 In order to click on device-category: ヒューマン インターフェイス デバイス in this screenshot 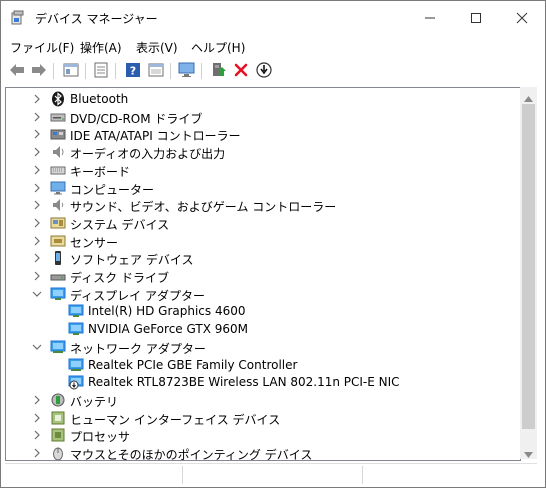, I will do `click(256, 418)`.